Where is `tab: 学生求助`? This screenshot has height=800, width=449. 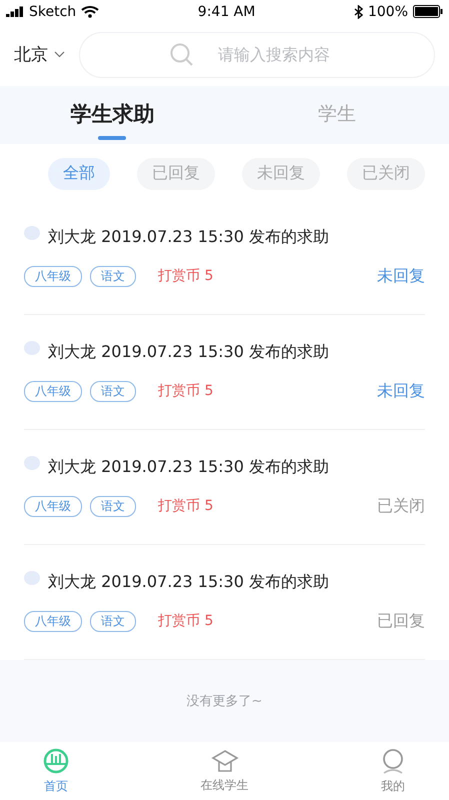
tab: 学生求助 is located at coordinates (112, 115).